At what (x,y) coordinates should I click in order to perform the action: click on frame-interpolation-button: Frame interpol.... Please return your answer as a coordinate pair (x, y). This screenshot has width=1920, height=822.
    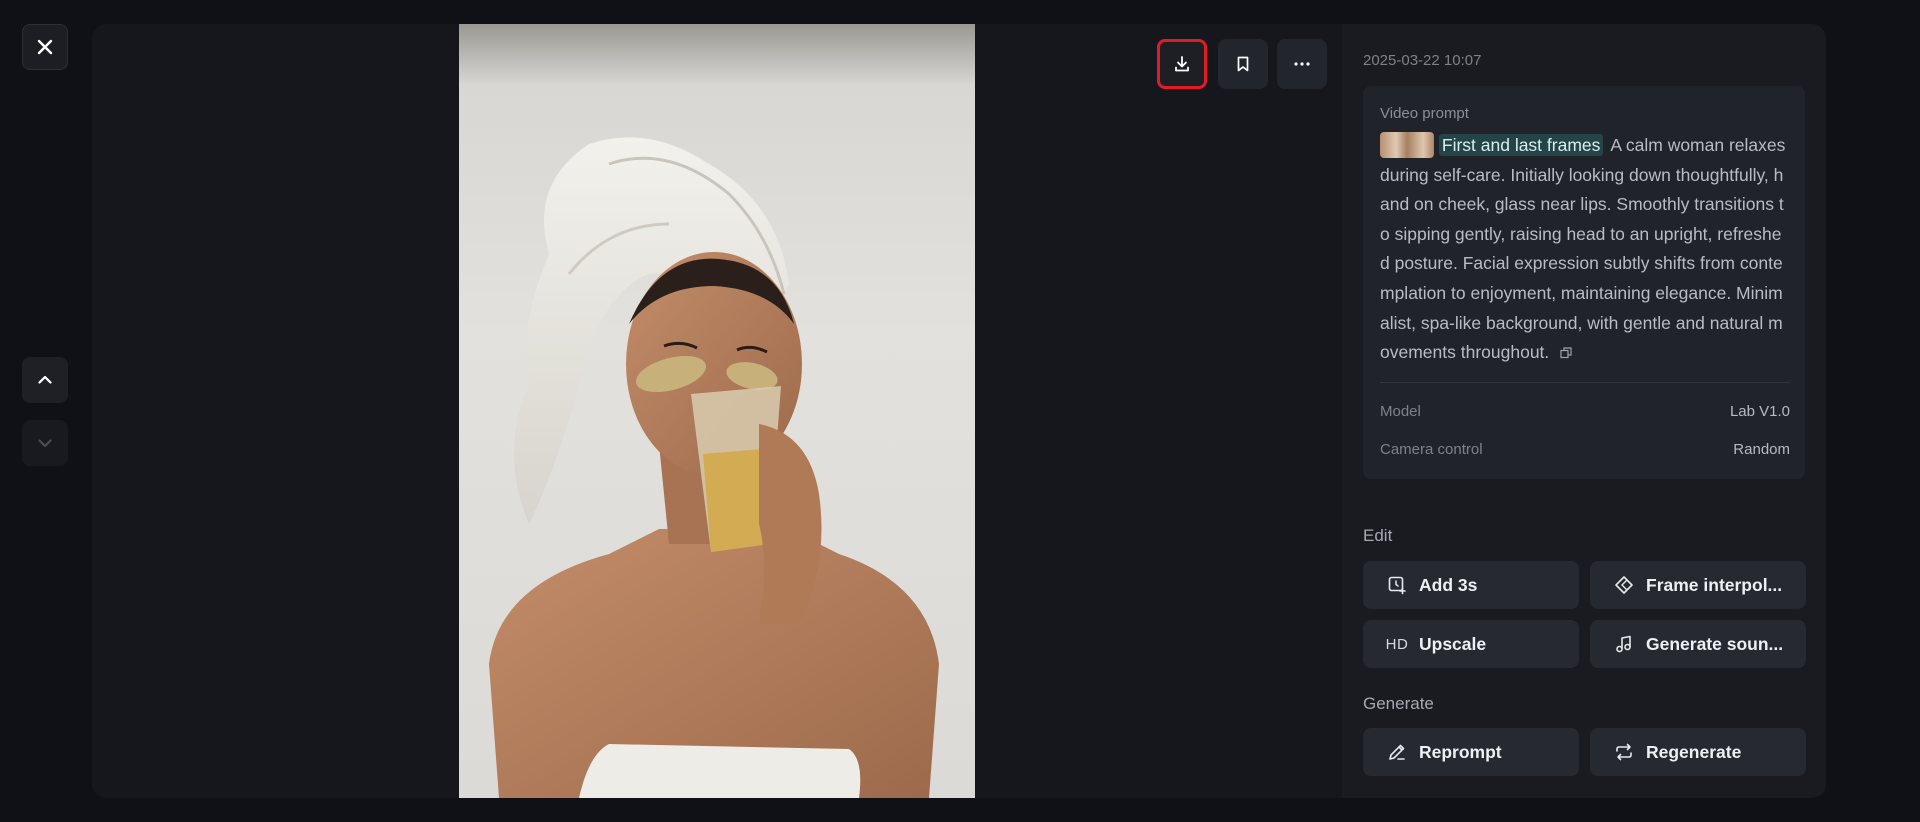
    Looking at the image, I should click on (1698, 585).